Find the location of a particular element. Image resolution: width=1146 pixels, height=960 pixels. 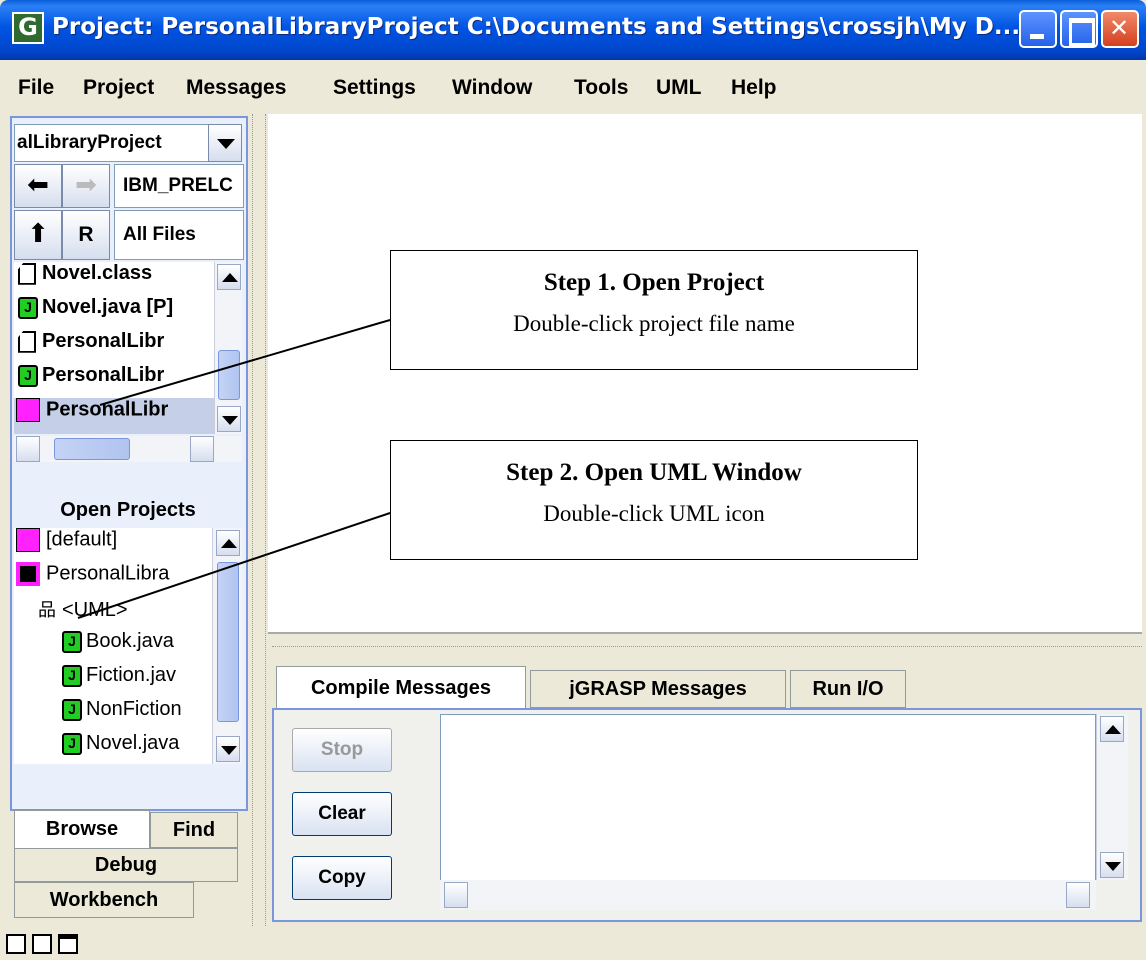

layout-split-icon is located at coordinates (16, 944).